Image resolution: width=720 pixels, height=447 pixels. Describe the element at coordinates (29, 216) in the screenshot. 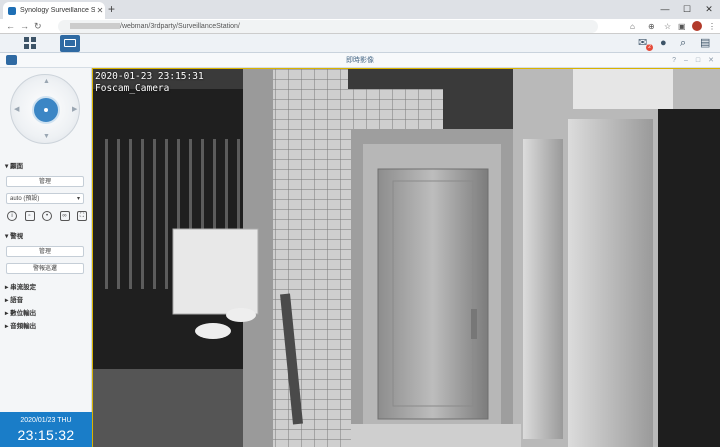

I see `snapshot-icon: ▫` at that location.